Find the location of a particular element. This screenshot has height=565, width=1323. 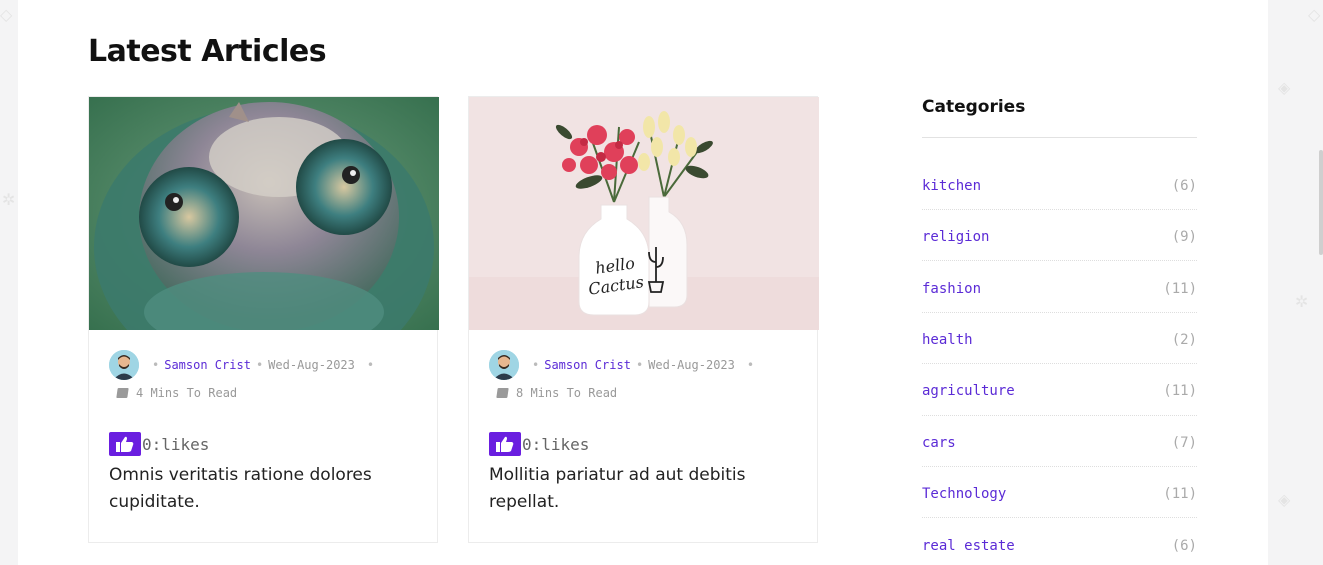

category-item: agriculture (11) is located at coordinates (1059, 390).